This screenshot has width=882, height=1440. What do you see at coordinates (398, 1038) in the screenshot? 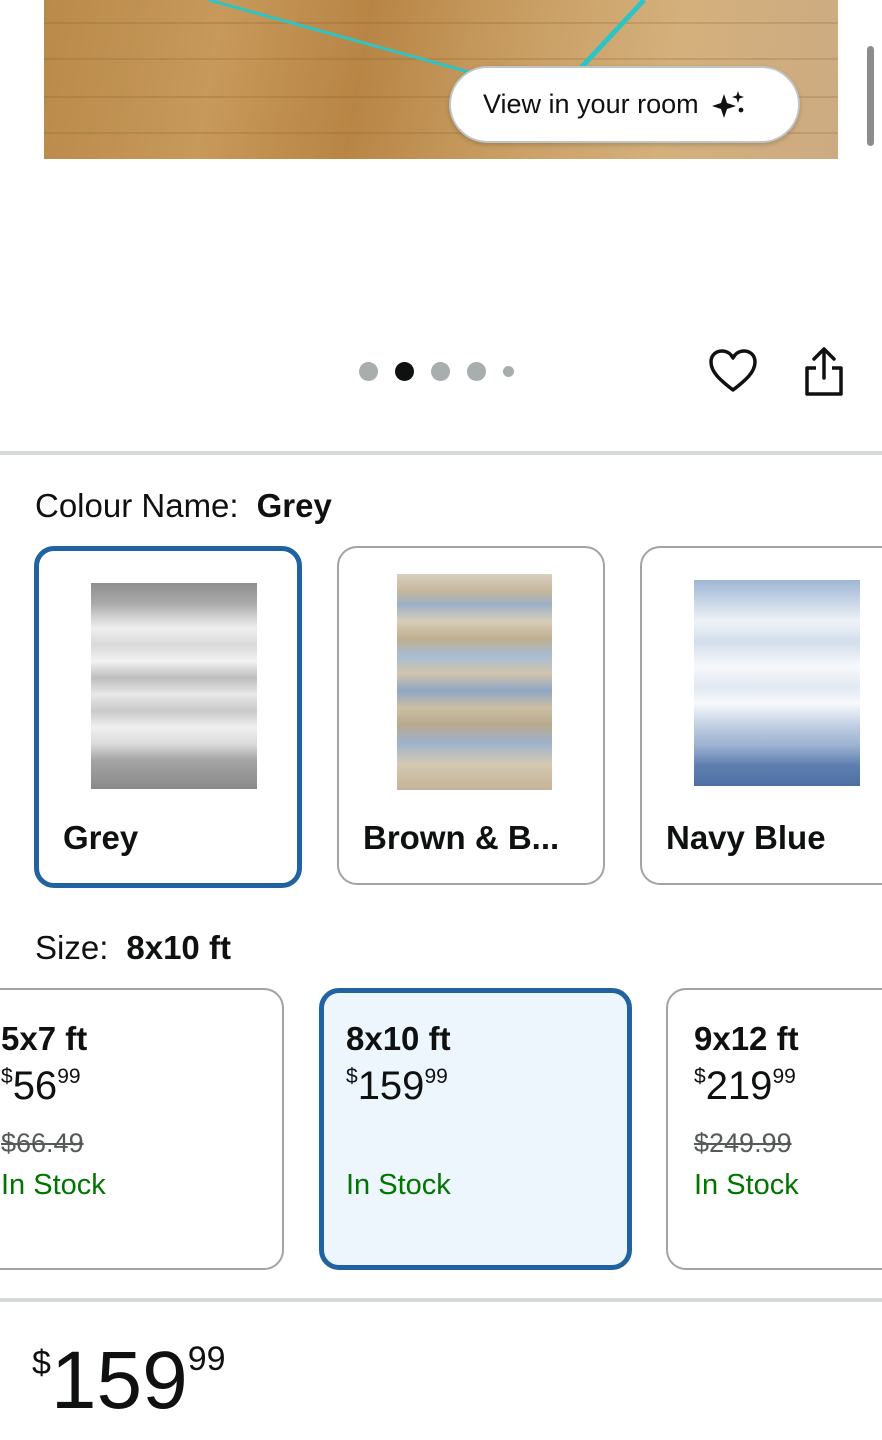
I see `size-option-title: 8x10 ft` at bounding box center [398, 1038].